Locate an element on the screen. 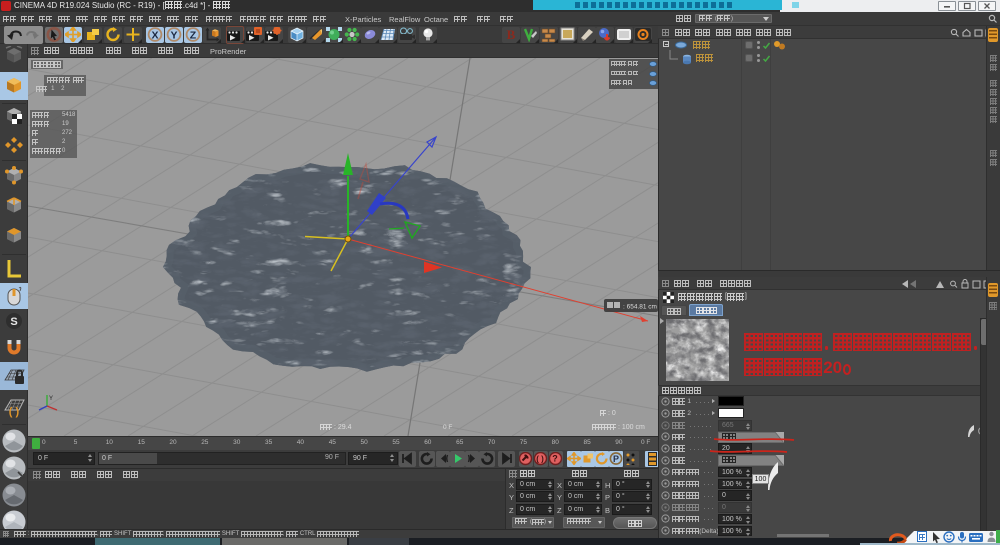  svg-text: P is located at coordinates (616, 459).